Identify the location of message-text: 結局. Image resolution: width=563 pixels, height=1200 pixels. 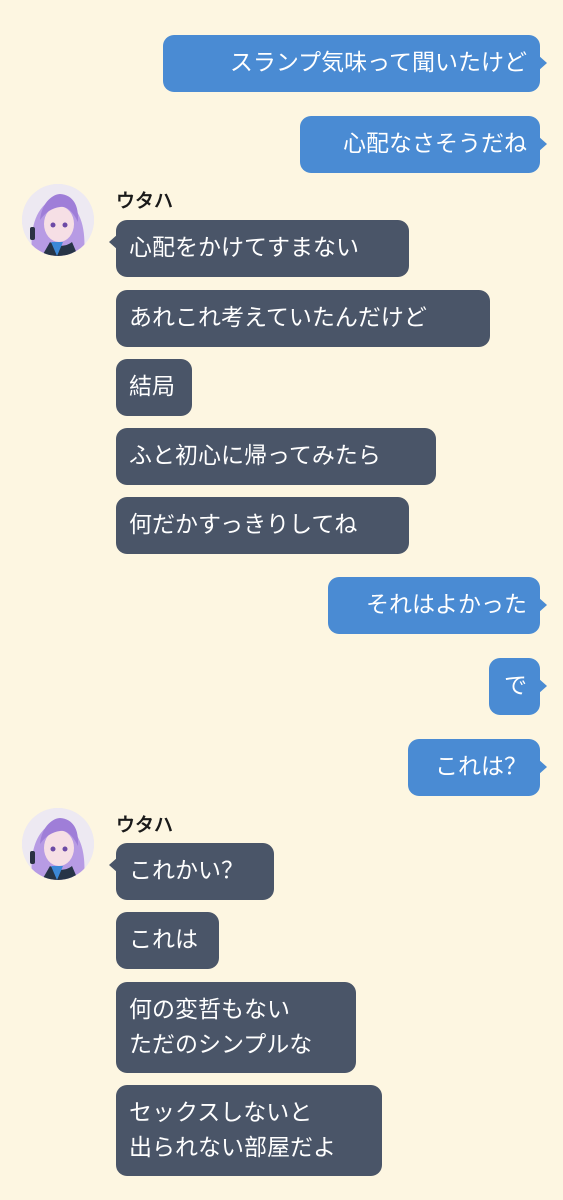
(152, 387).